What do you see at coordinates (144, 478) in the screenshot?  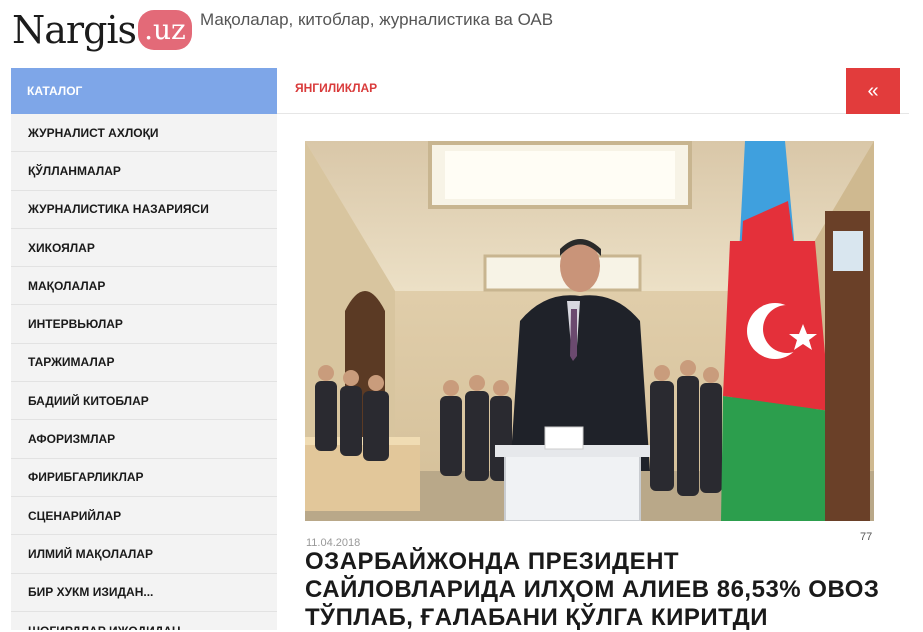 I see `catalog-item-frauds: ФИРИБГАРЛИКЛАР` at bounding box center [144, 478].